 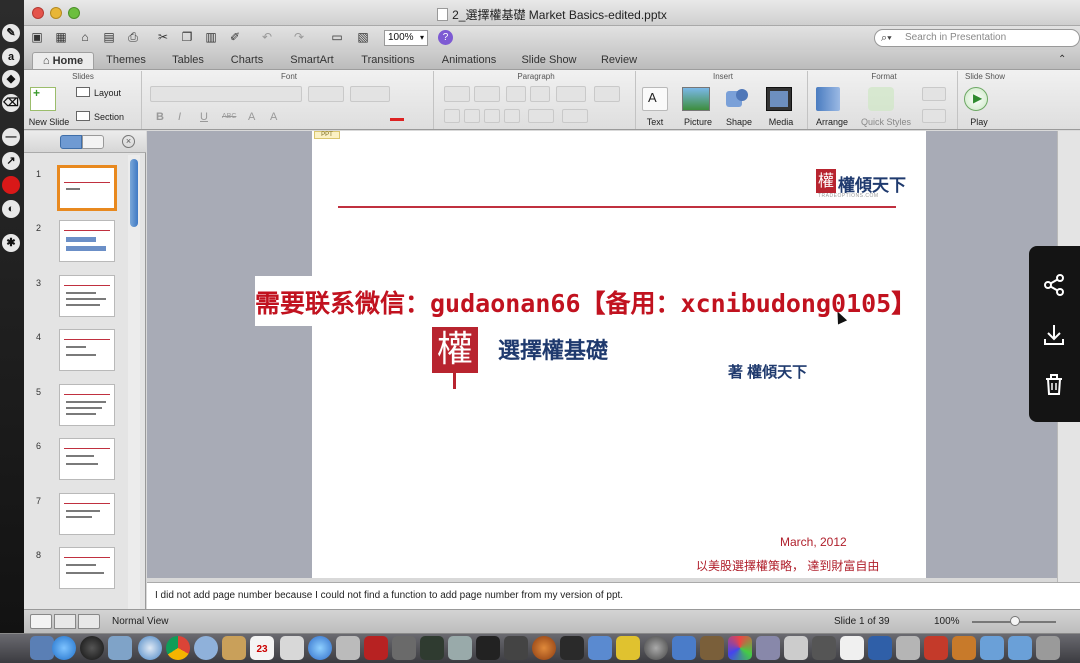 What do you see at coordinates (397, 116) in the screenshot?
I see `font-color-icon` at bounding box center [397, 116].